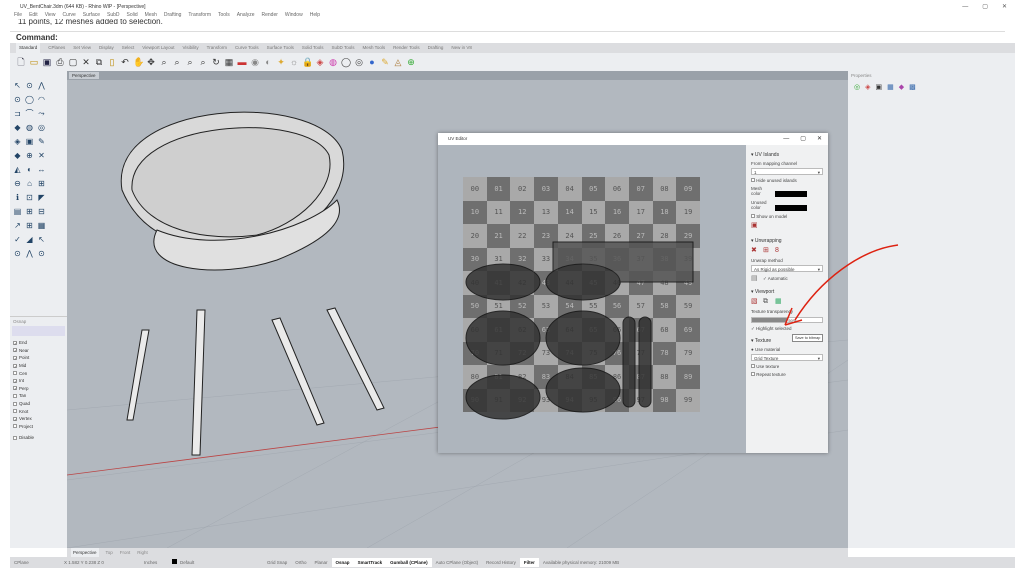  What do you see at coordinates (17, 225) in the screenshot?
I see `left-tool-icon: ↗` at bounding box center [17, 225].